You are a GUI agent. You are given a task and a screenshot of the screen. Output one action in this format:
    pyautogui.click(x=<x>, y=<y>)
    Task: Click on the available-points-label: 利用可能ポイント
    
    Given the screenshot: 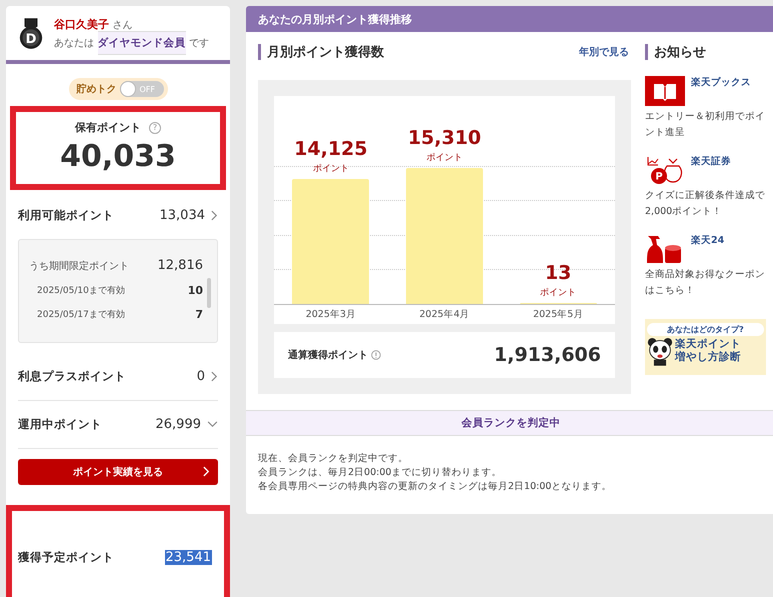 What is the action you would take?
    pyautogui.click(x=66, y=215)
    